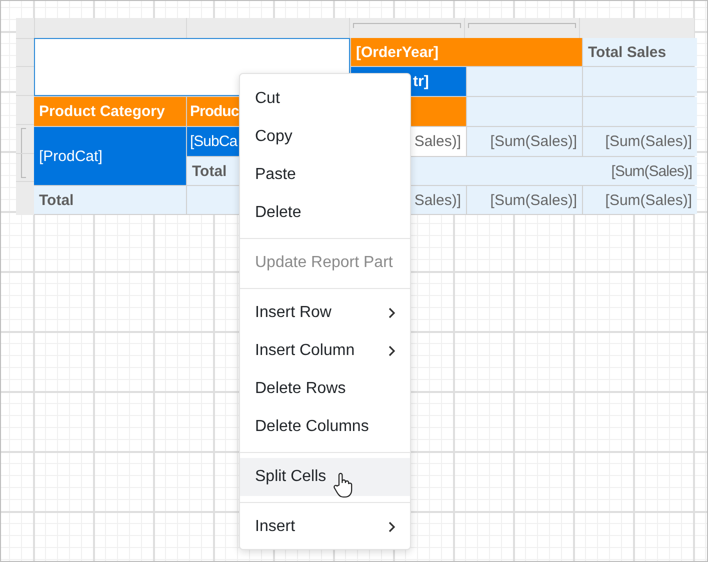 The height and width of the screenshot is (562, 708). What do you see at coordinates (110, 200) in the screenshot?
I see `total-cell: Total` at bounding box center [110, 200].